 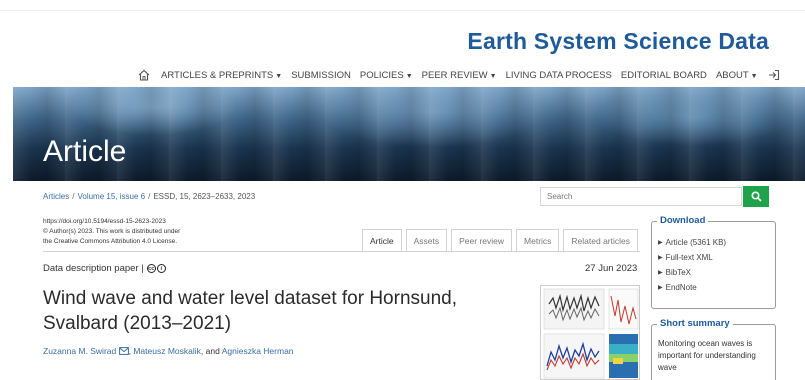 What do you see at coordinates (93, 268) in the screenshot?
I see `paper-type-label: Data description paper |` at bounding box center [93, 268].